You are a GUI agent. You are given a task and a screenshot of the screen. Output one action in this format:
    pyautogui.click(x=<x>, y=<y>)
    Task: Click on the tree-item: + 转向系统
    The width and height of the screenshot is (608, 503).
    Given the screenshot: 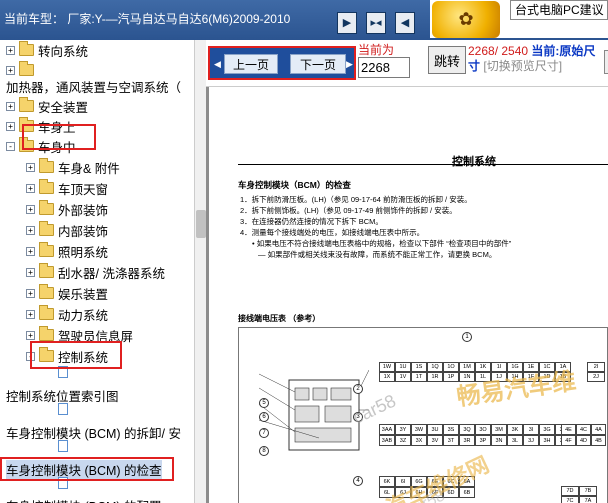 What is the action you would take?
    pyautogui.click(x=47, y=50)
    